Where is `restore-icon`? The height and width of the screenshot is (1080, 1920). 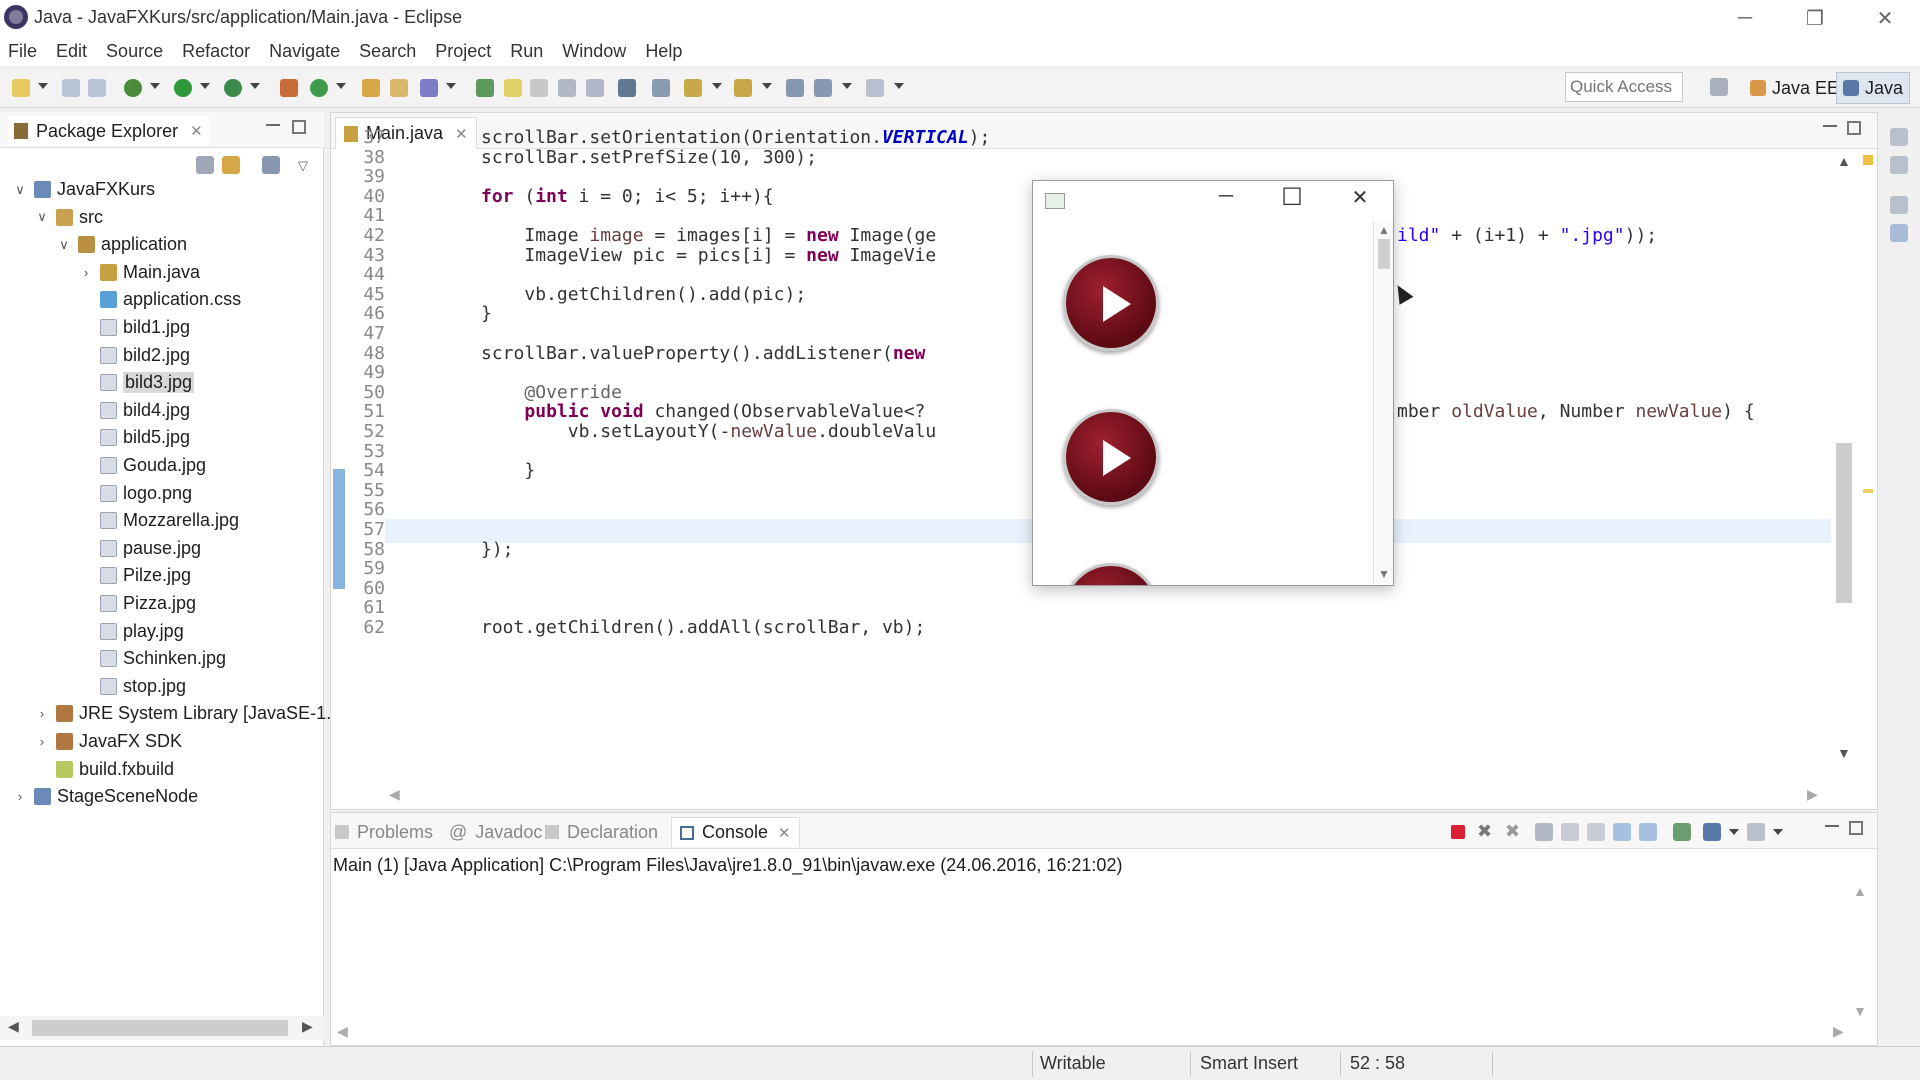 restore-icon is located at coordinates (1899, 137).